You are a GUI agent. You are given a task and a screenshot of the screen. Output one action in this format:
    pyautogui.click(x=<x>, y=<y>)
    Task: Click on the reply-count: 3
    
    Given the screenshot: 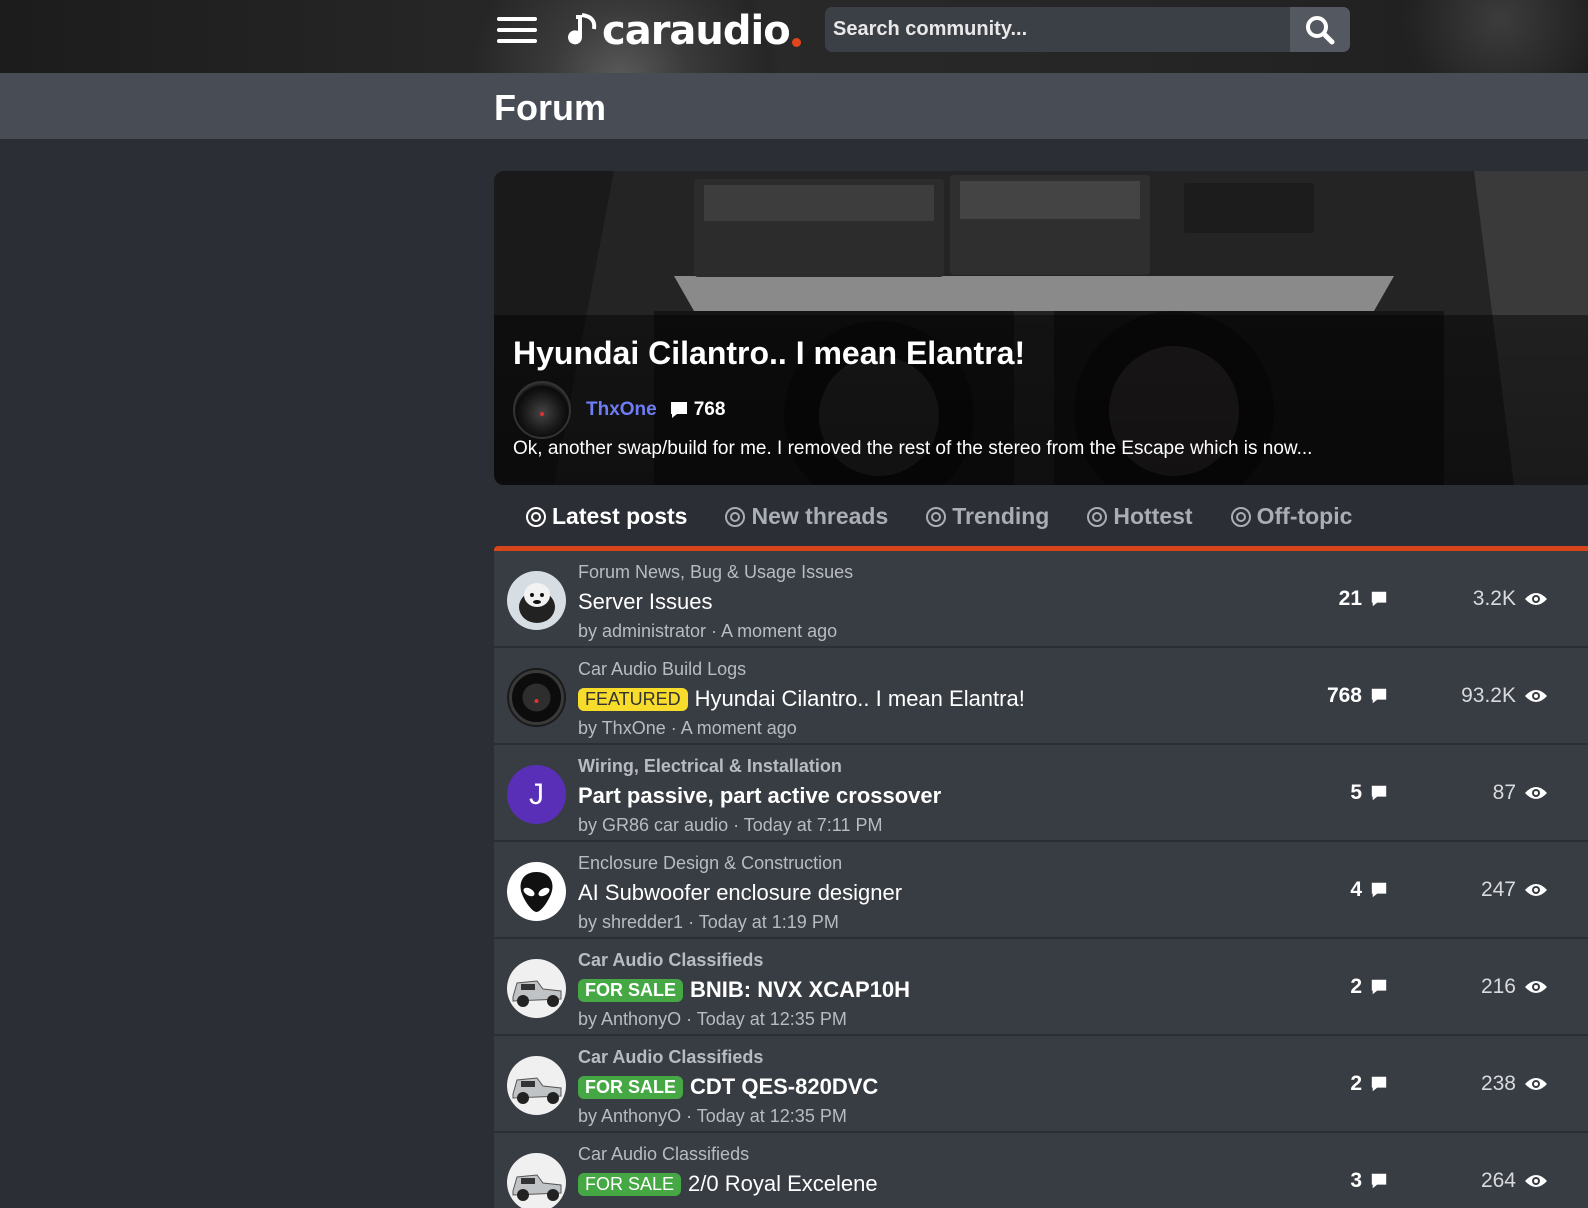 What is the action you would take?
    pyautogui.click(x=1369, y=1181)
    